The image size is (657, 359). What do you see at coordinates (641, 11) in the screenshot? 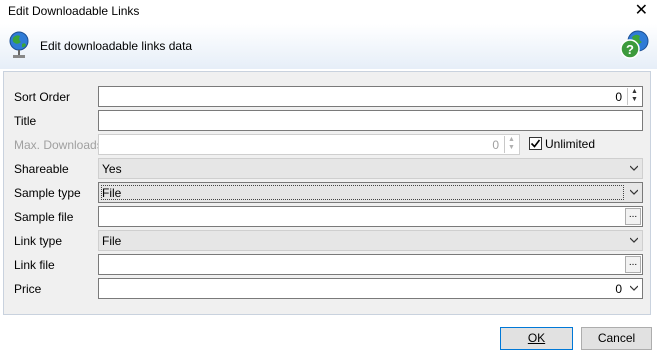
I see `close-icon: ✕` at bounding box center [641, 11].